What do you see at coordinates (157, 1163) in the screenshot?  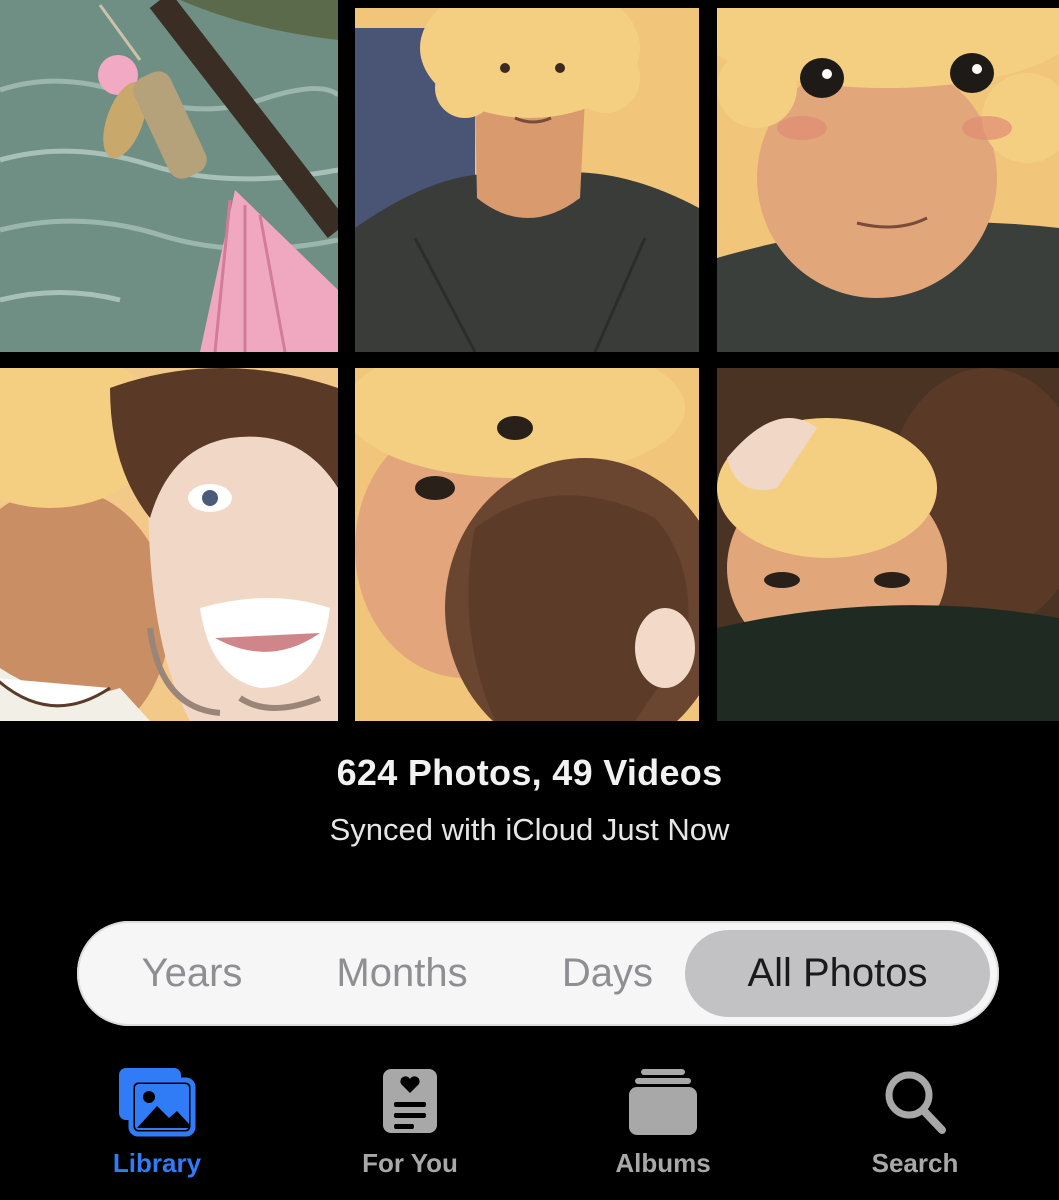 I see `tab-library-label: Library` at bounding box center [157, 1163].